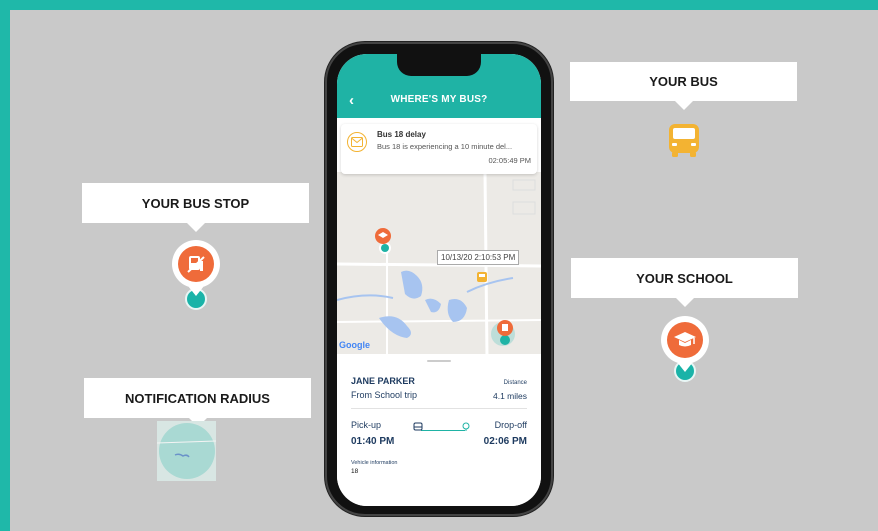  Describe the element at coordinates (383, 381) in the screenshot. I see `student-name: JANE PARKER` at that location.